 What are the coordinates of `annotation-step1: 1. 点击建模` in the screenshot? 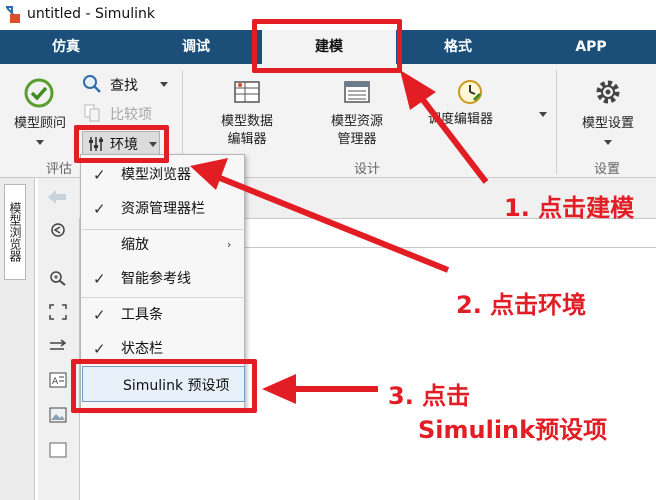 It's located at (569, 208).